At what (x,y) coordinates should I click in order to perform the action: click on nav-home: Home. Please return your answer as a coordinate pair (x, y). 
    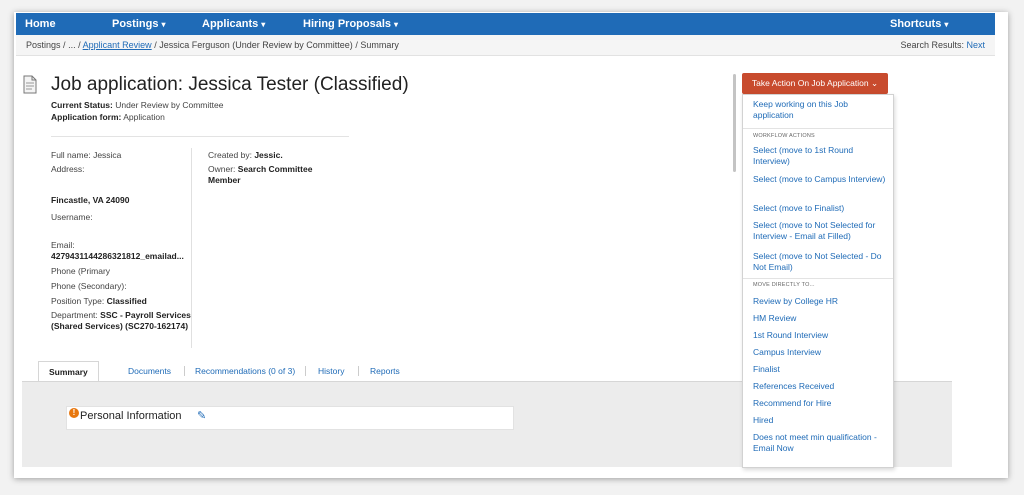
    Looking at the image, I should click on (40, 24).